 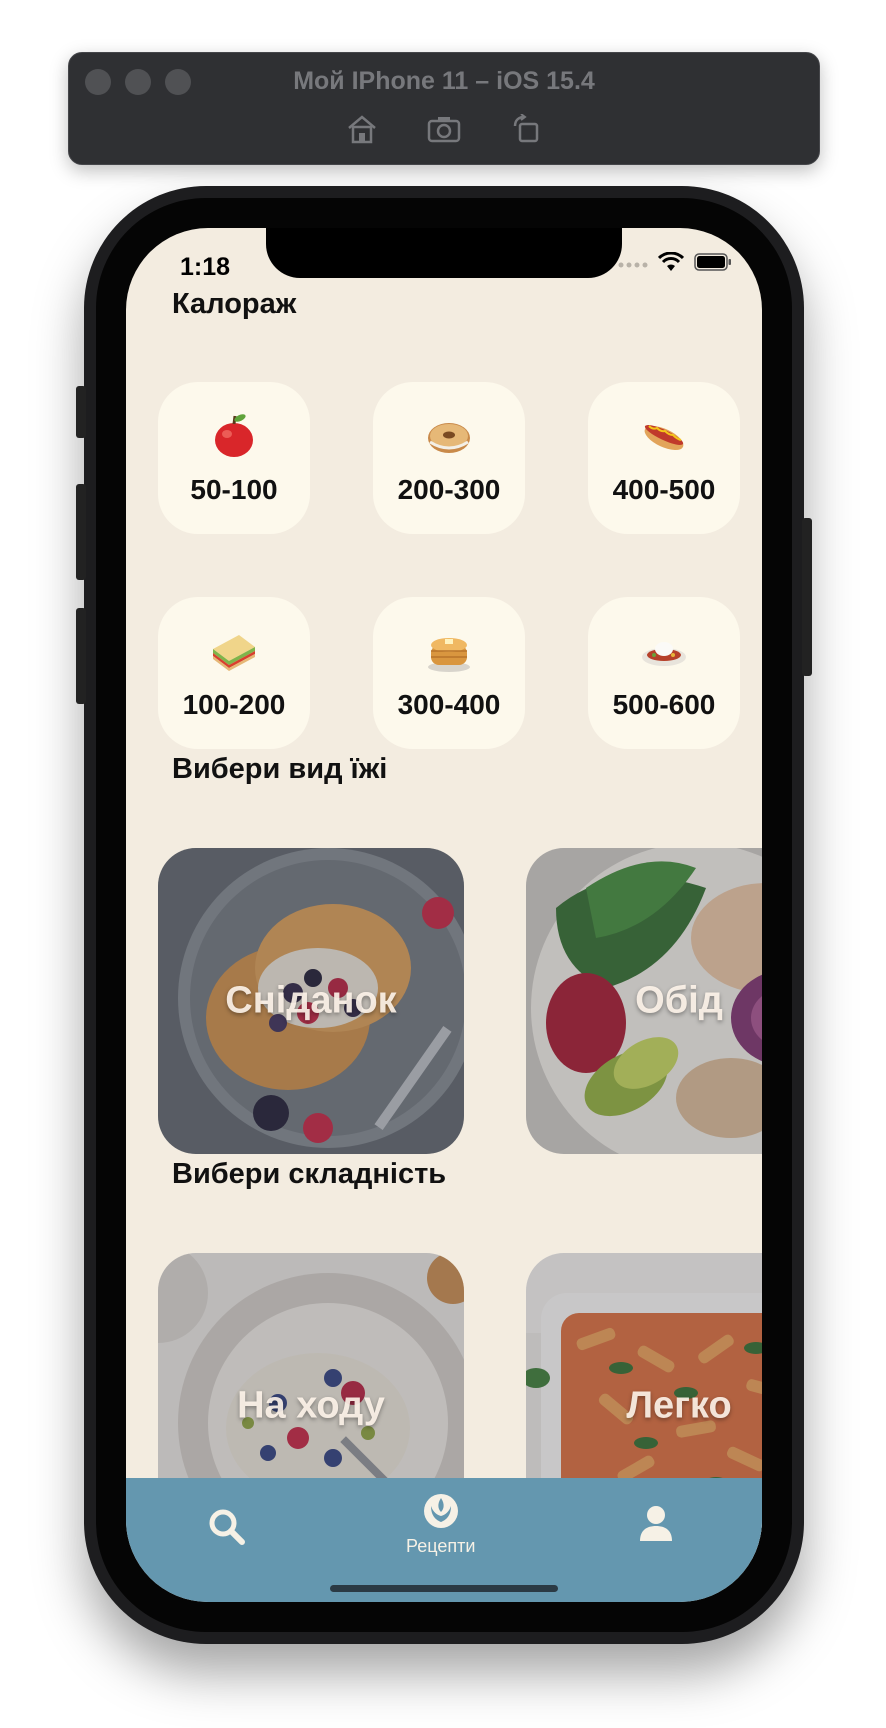 I want to click on meal-card-lunch: Обід, so click(x=644, y=1001).